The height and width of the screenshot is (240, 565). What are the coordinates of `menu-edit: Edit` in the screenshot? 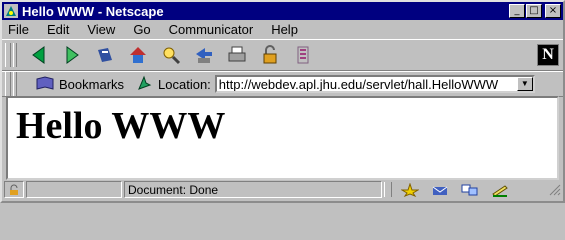 It's located at (58, 29).